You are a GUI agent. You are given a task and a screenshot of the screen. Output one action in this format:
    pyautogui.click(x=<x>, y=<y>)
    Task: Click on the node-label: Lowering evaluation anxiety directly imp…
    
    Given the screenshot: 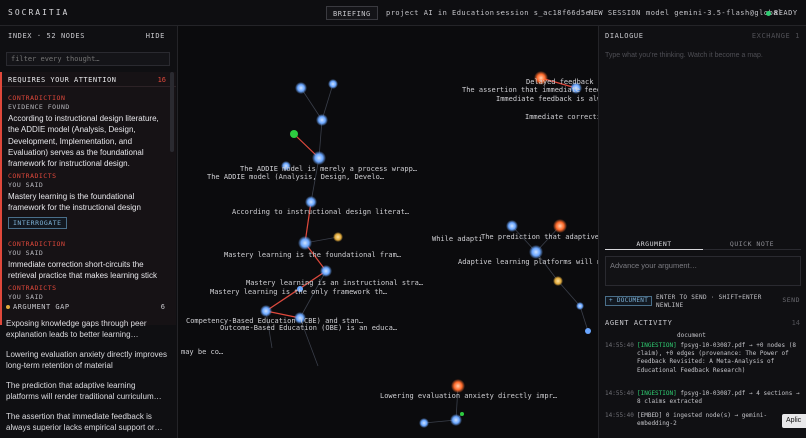 What is the action you would take?
    pyautogui.click(x=468, y=396)
    